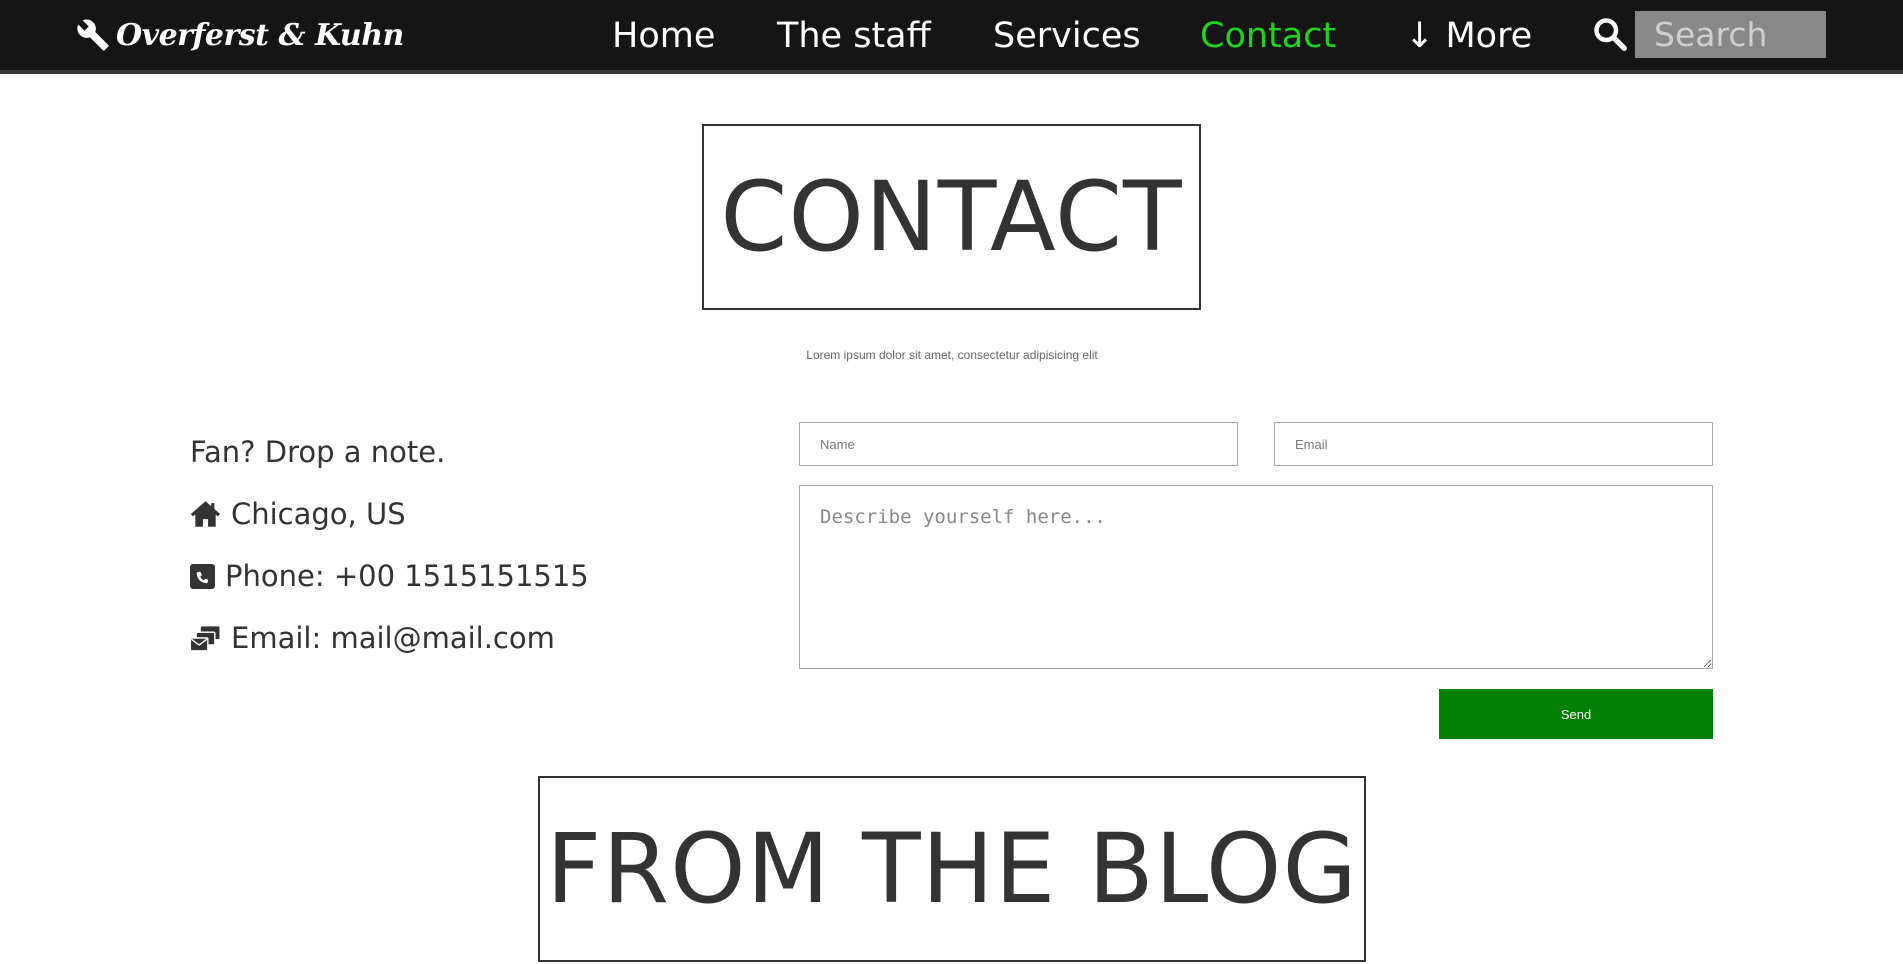 This screenshot has height=964, width=1903. Describe the element at coordinates (1576, 714) in the screenshot. I see `send-button: Send` at that location.